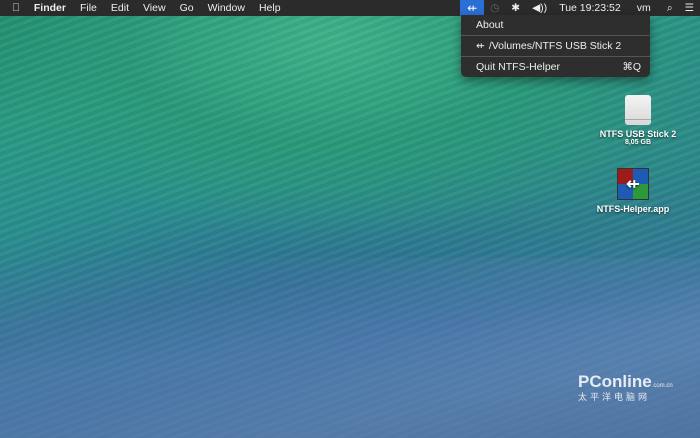 The image size is (700, 438). Describe the element at coordinates (187, 8) in the screenshot. I see `menu-go: Go` at that location.